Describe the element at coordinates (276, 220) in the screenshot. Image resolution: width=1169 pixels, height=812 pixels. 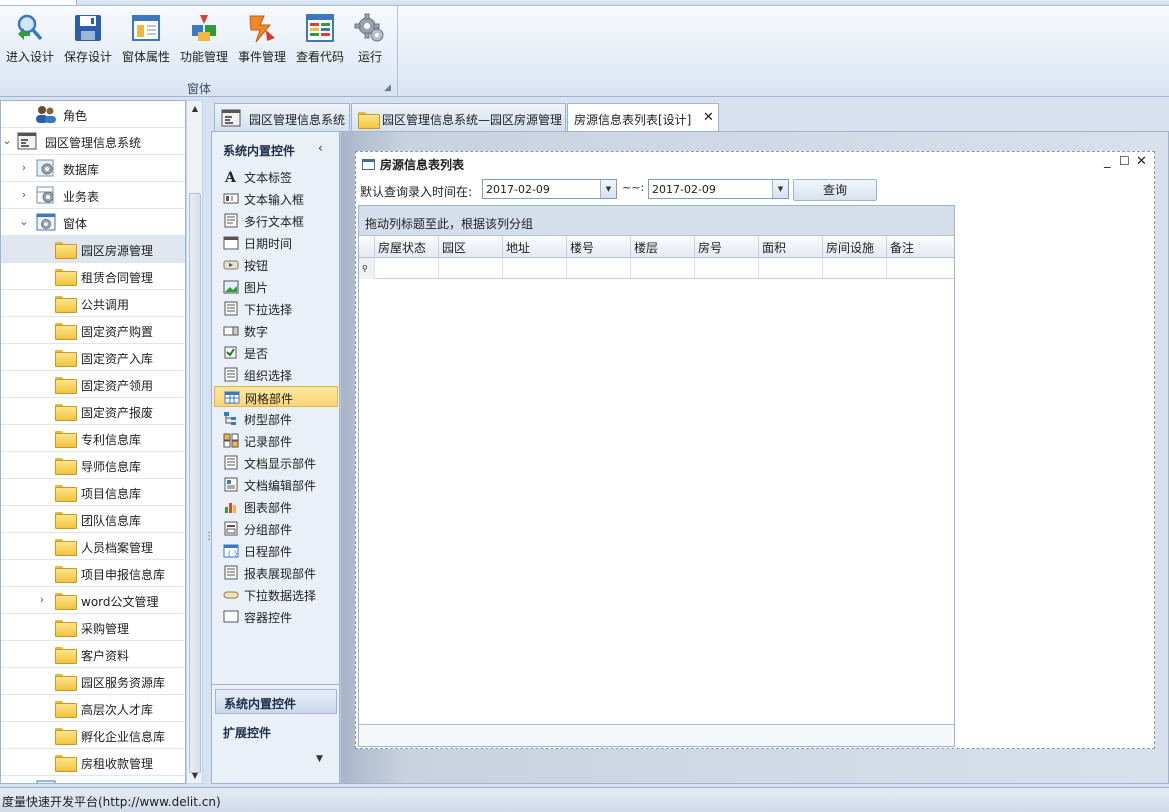
I see `tool-multiline-text: 多行文本框` at that location.